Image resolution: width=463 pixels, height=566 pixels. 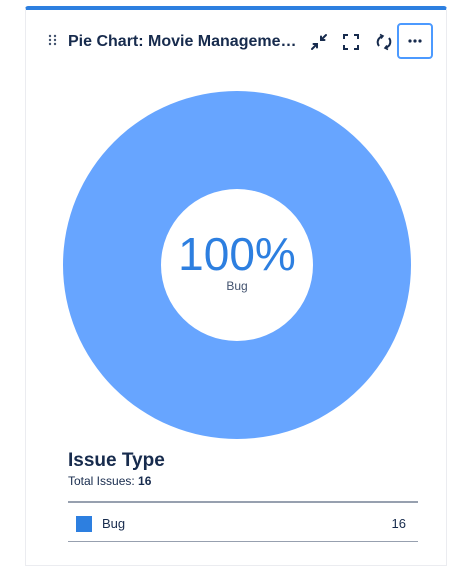 I want to click on refresh-icon, so click(x=384, y=42).